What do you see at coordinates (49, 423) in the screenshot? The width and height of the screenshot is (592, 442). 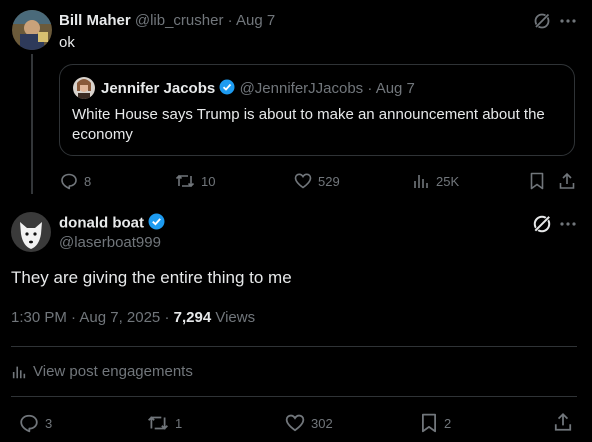 I see `reply-count: 3` at bounding box center [49, 423].